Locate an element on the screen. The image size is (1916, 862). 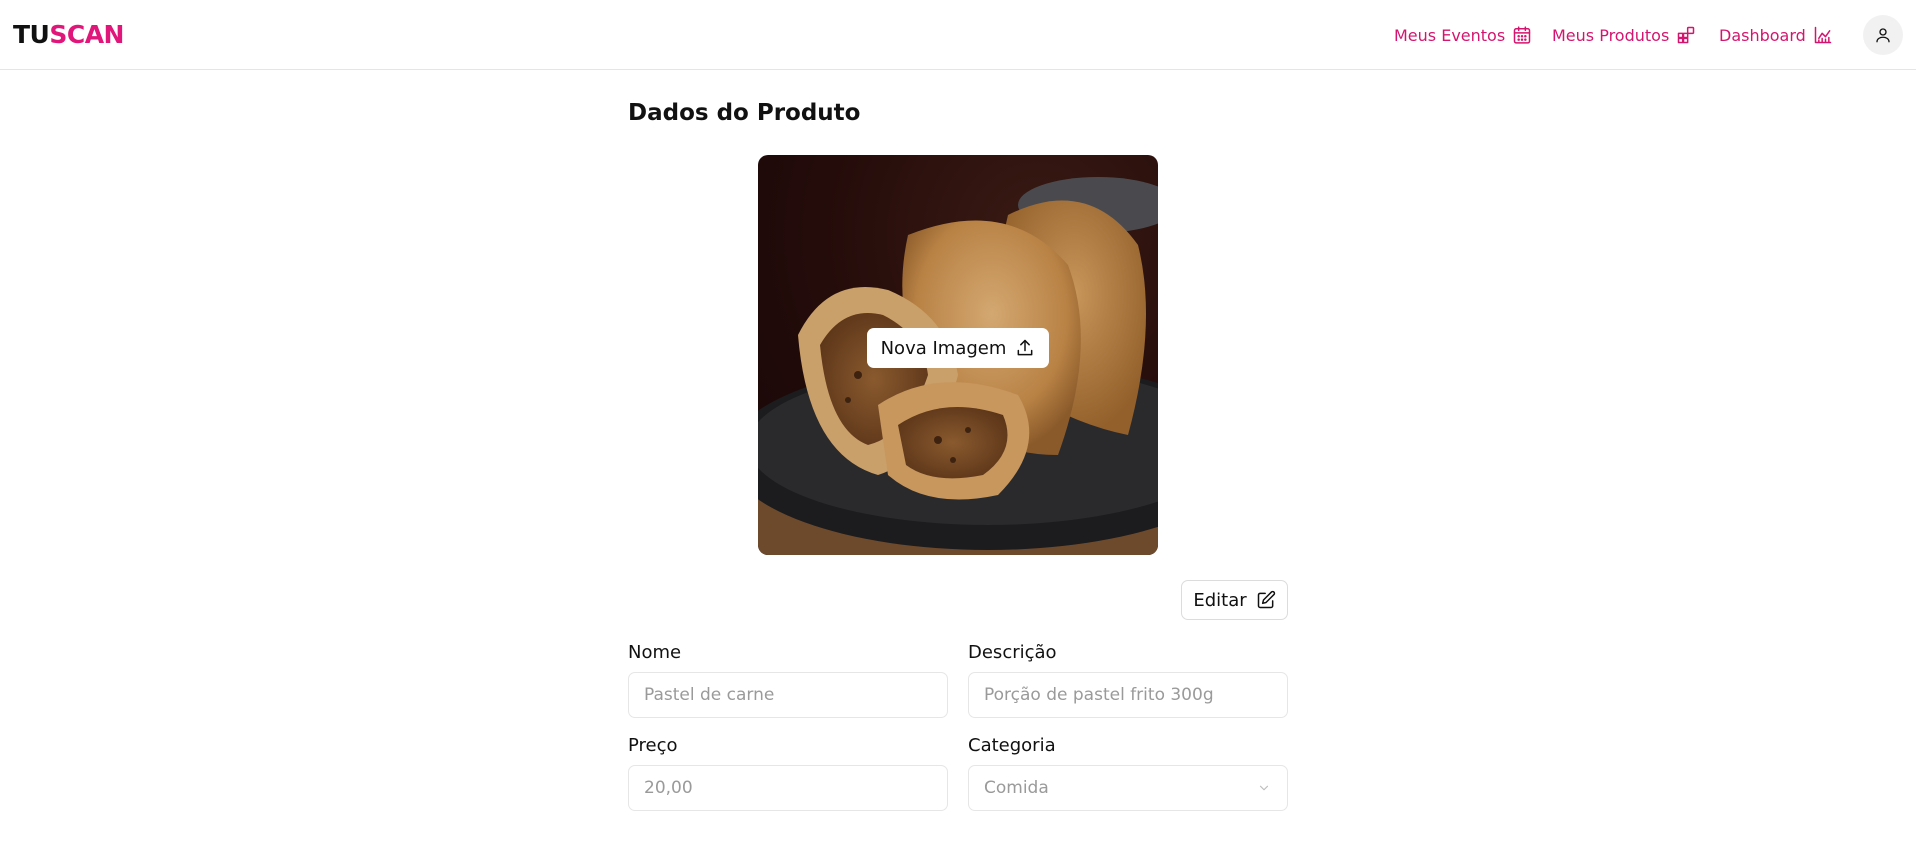
user-icon is located at coordinates (1883, 35).